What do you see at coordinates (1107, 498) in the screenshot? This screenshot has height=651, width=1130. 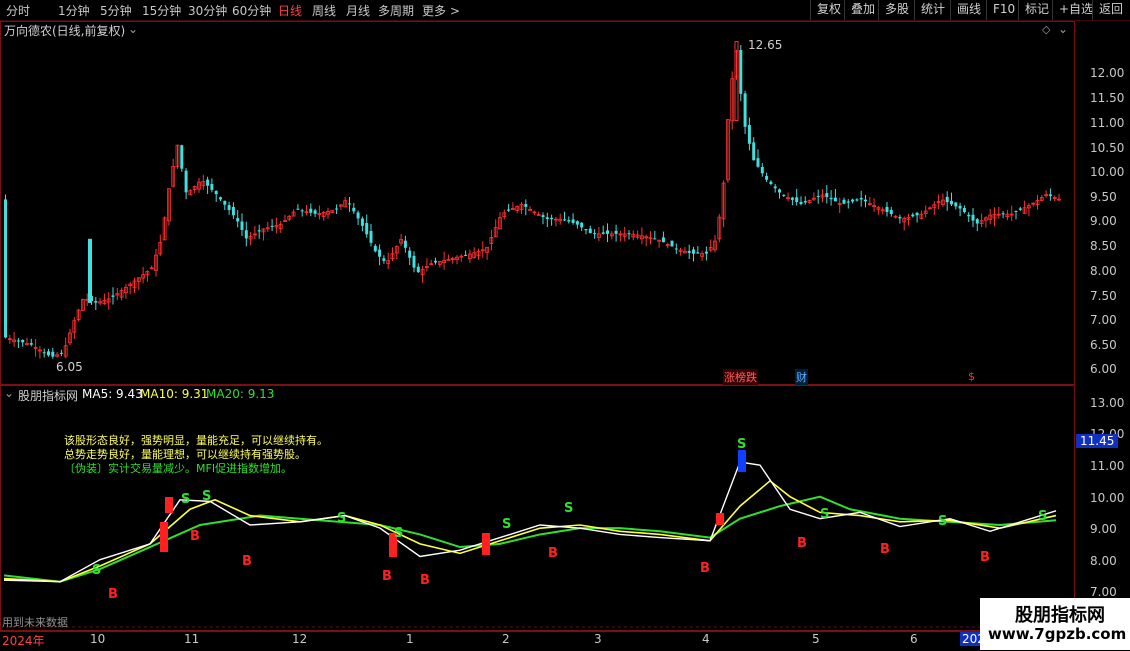 I see `indicator-tick: 10.00` at bounding box center [1107, 498].